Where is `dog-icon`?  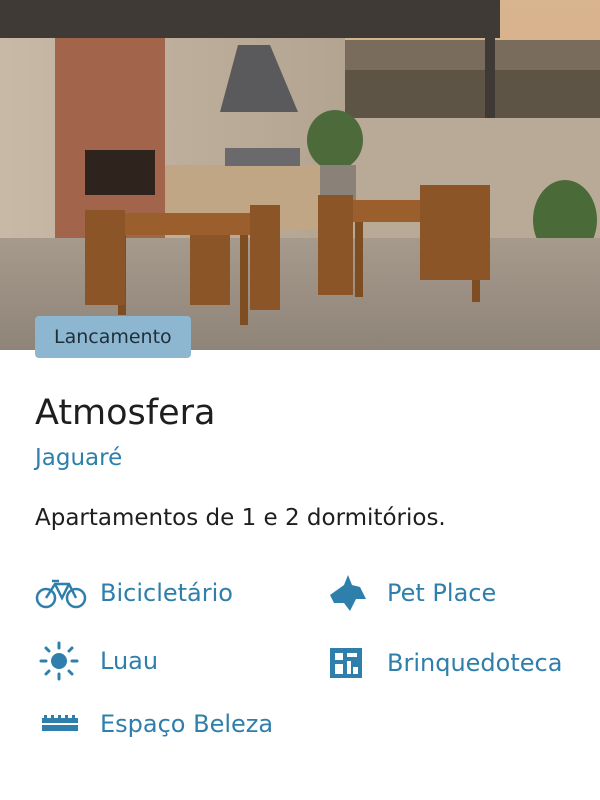 dog-icon is located at coordinates (348, 593).